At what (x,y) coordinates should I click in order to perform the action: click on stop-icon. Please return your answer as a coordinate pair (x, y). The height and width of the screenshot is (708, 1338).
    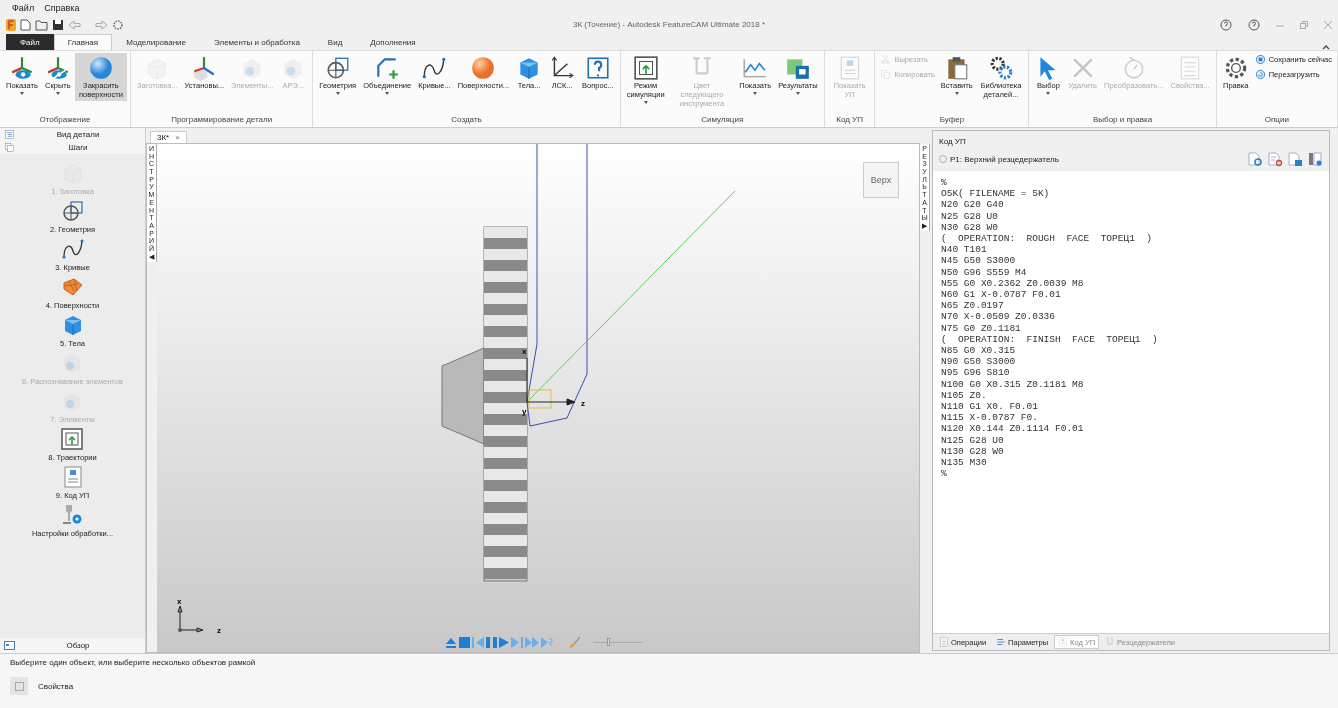
    Looking at the image, I should click on (464, 642).